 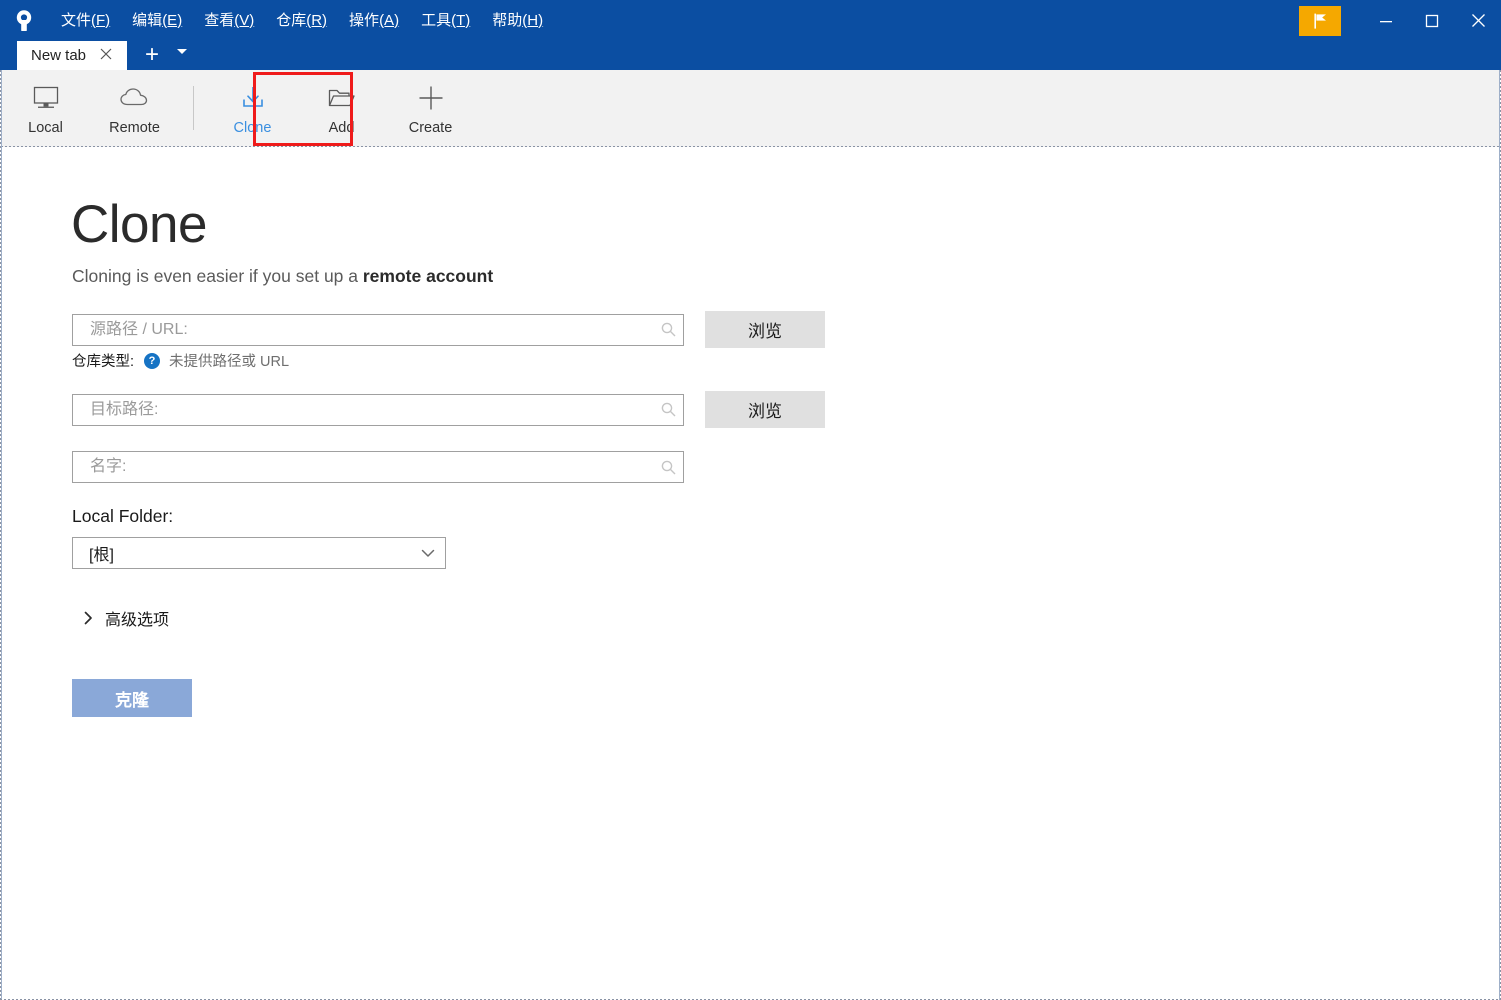 I want to click on menu-label-actions: 操作, so click(x=364, y=20).